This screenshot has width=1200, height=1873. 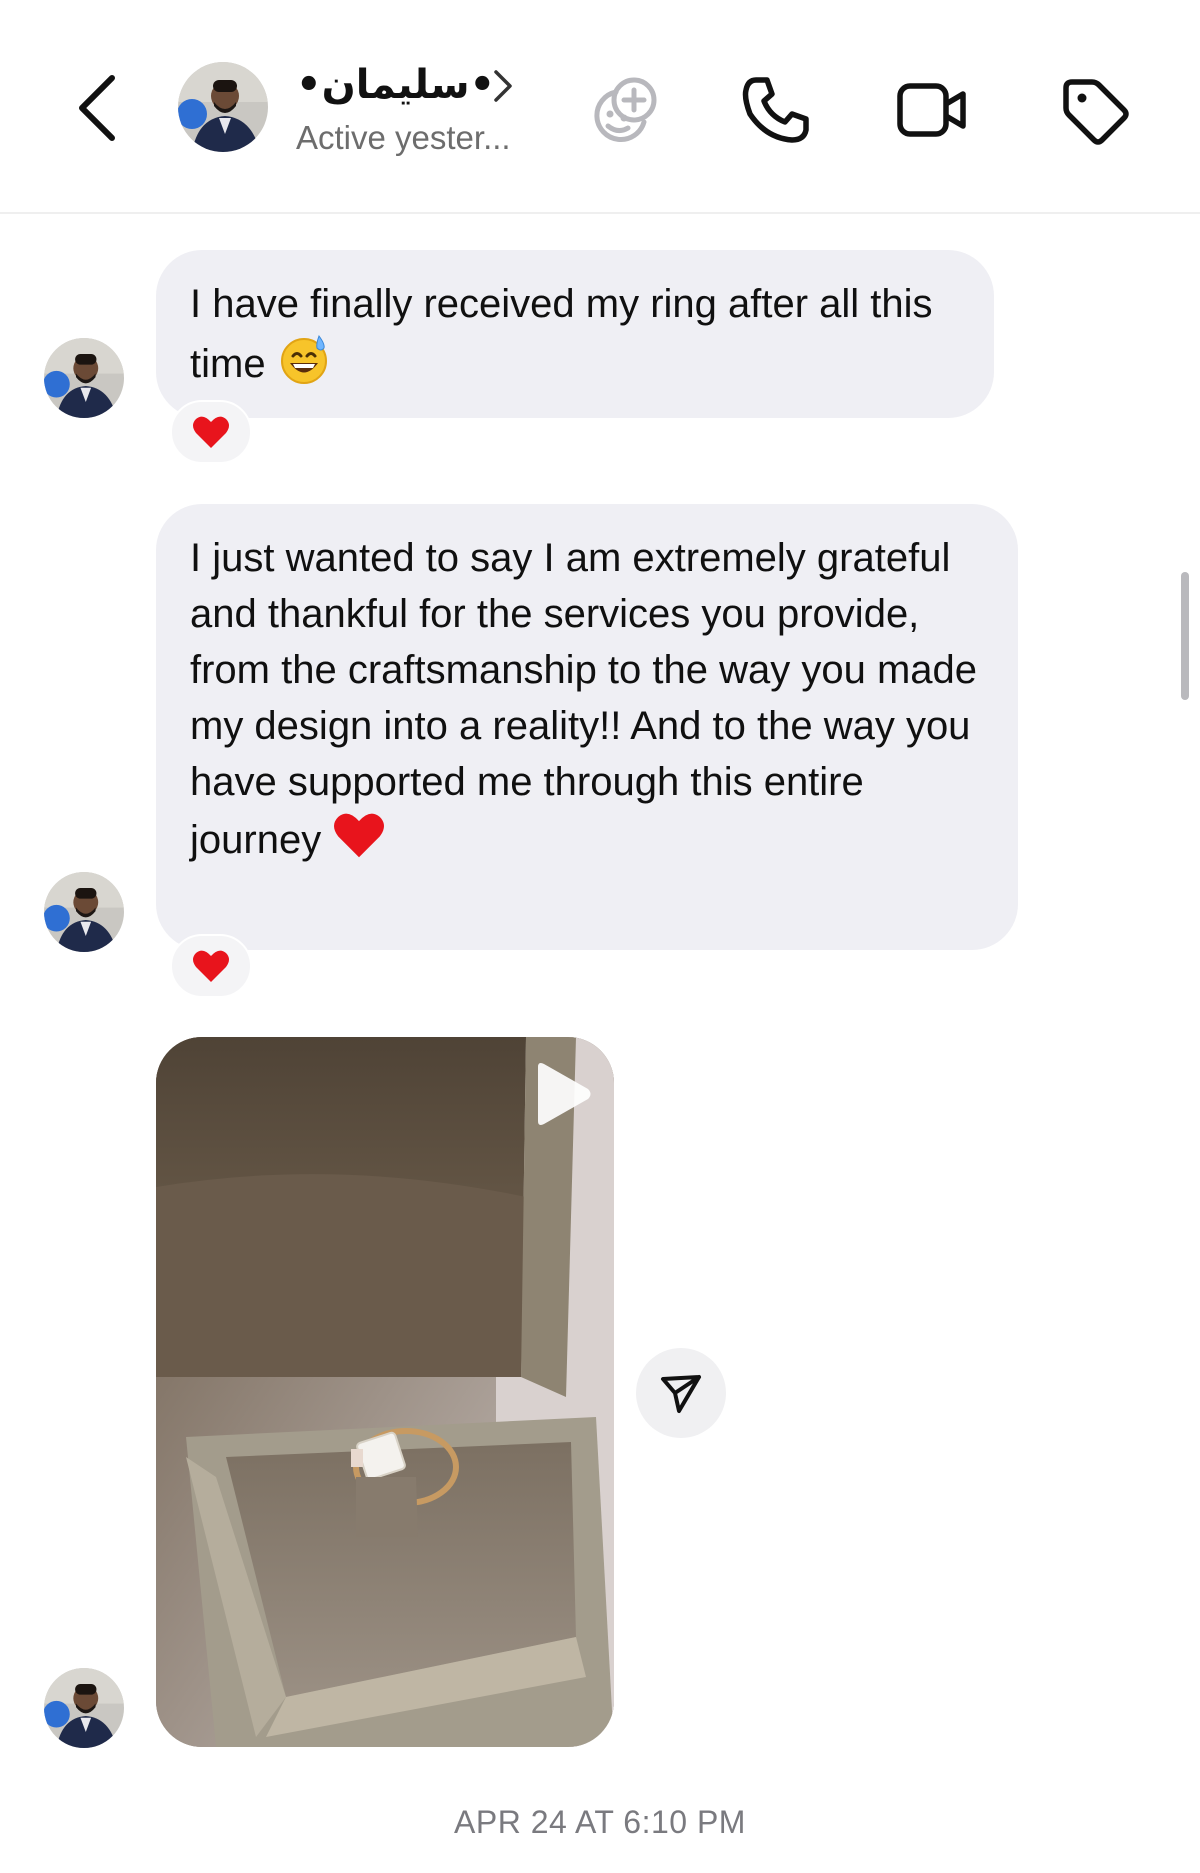 I want to click on sticker-add-icon, so click(x=625, y=109).